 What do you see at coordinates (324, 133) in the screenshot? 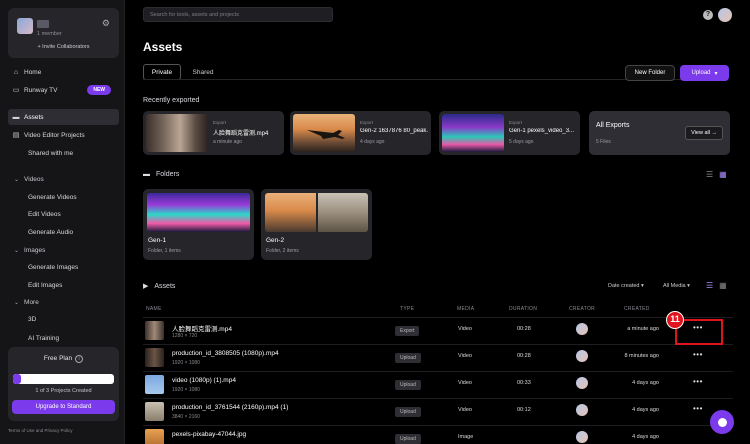
I see `export-thumbnail` at bounding box center [324, 133].